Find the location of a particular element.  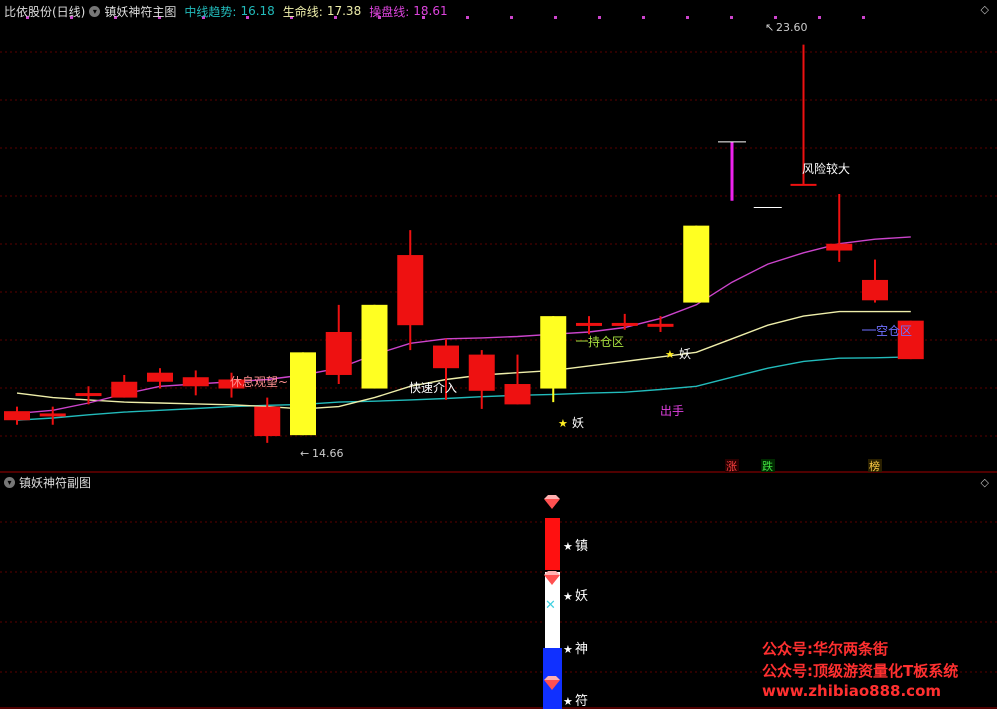

price-mark-low: 14.66 is located at coordinates (328, 453).